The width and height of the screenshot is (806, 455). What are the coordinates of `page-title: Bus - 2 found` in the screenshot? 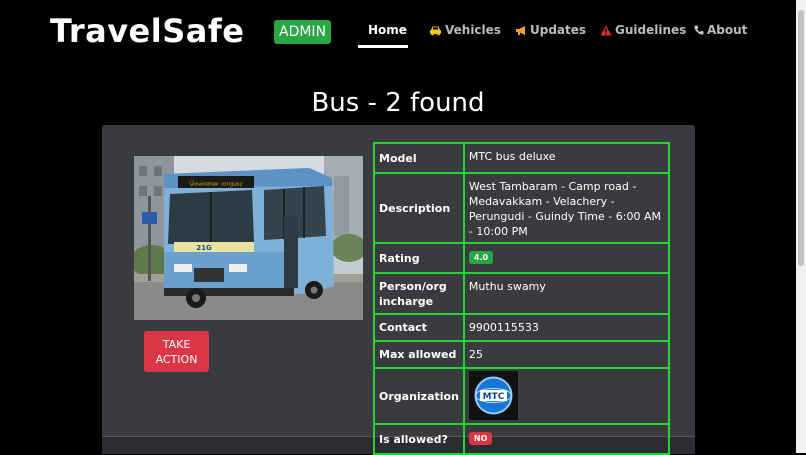 It's located at (398, 103).